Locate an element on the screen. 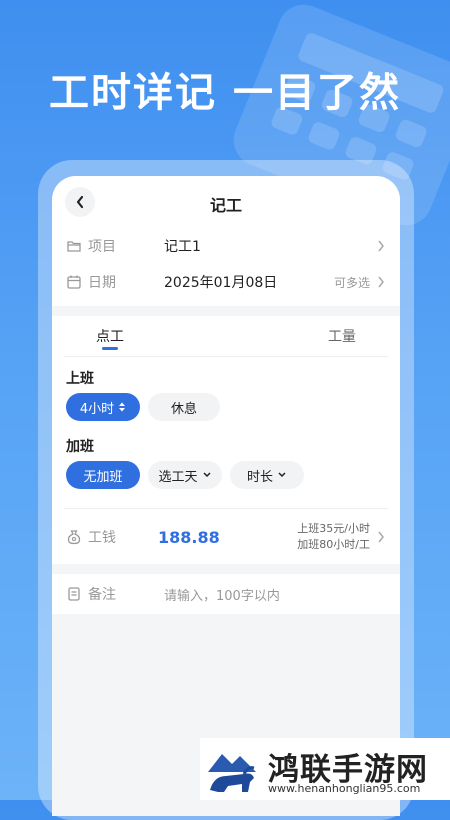 This screenshot has height=820, width=450. shift-hours-chip: 4小时 is located at coordinates (103, 407).